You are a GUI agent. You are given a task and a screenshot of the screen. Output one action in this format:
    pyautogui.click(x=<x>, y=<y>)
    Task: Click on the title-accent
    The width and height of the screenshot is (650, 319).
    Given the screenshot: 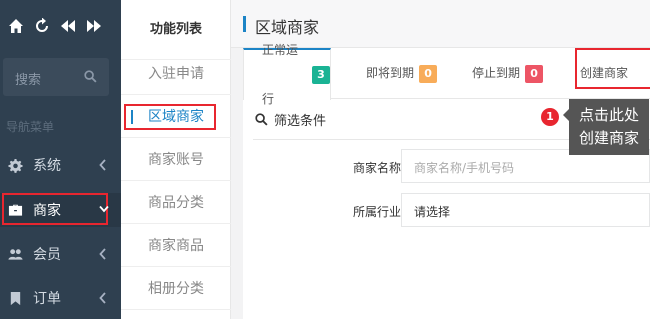 What is the action you would take?
    pyautogui.click(x=244, y=24)
    